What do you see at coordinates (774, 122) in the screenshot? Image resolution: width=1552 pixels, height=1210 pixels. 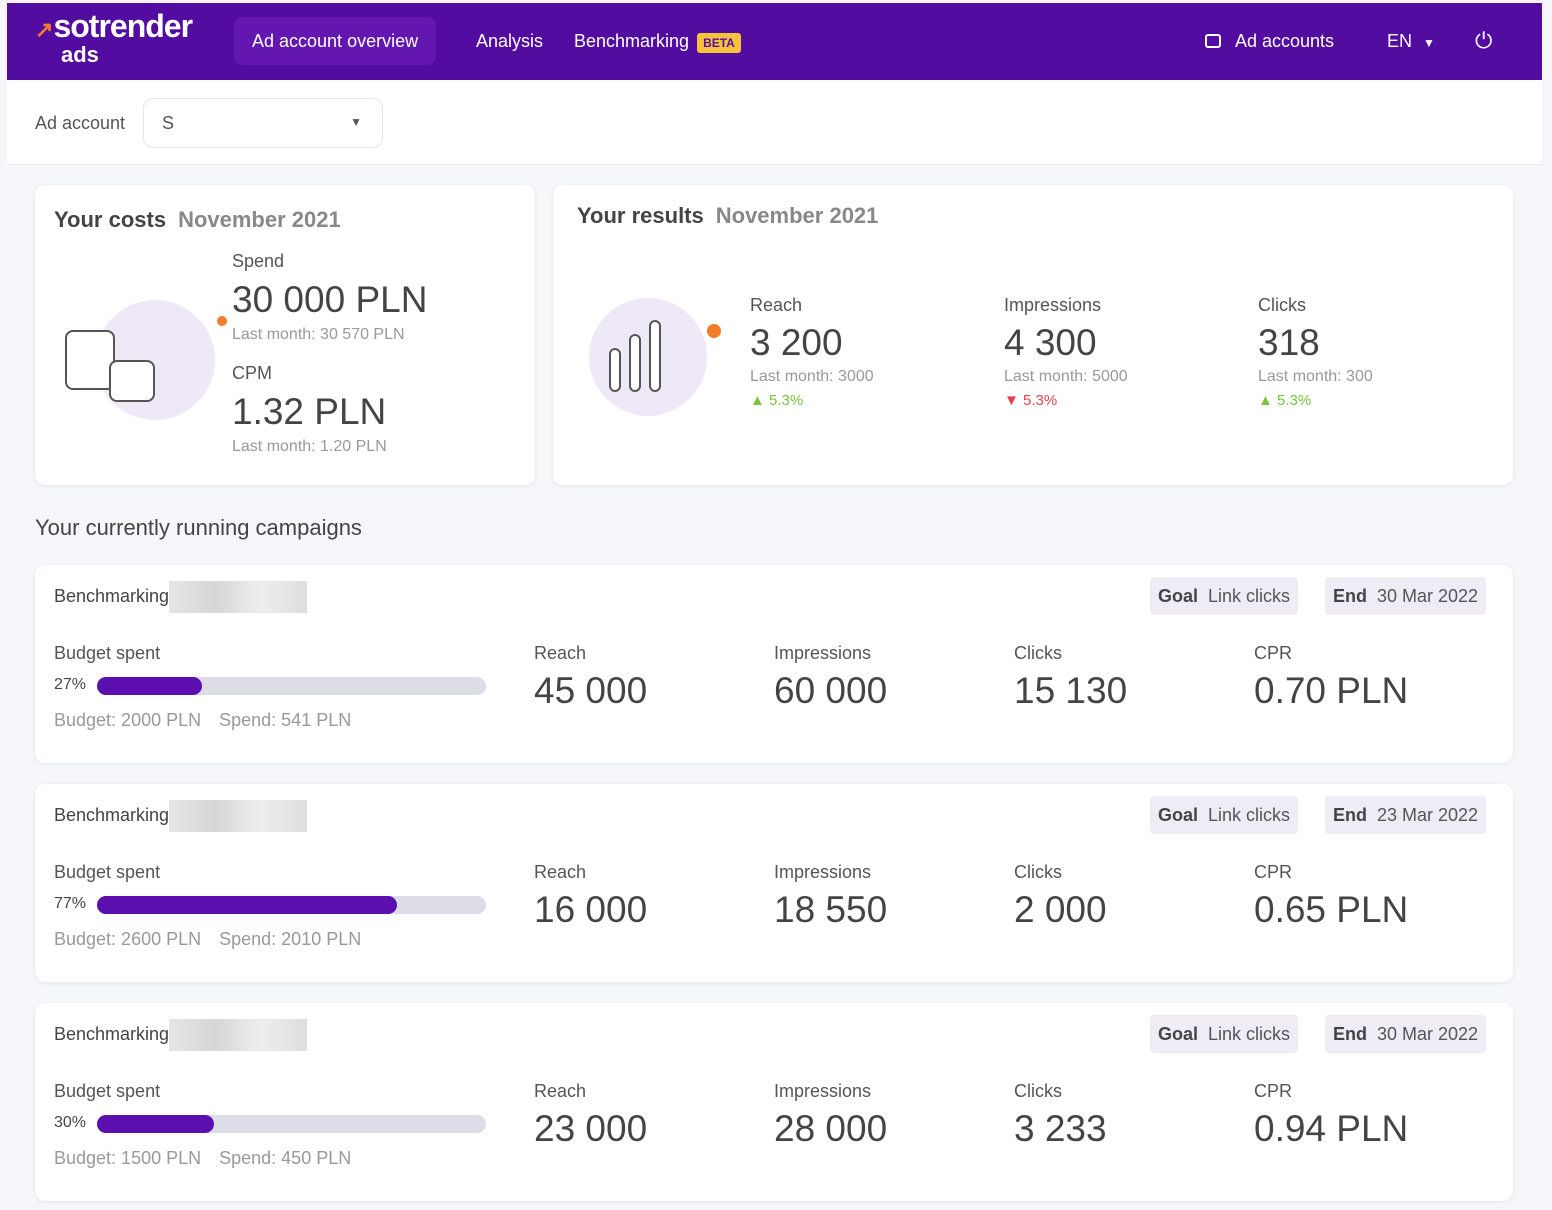 I see `account-bar: Ad account S ▼` at bounding box center [774, 122].